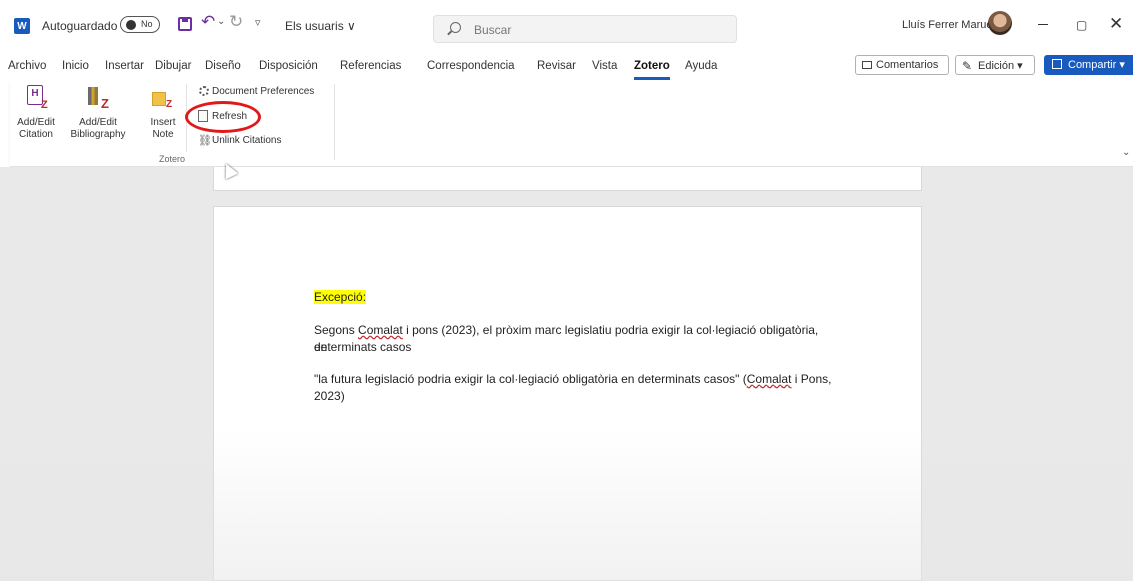 Image resolution: width=1133 pixels, height=581 pixels. I want to click on tab-vista: Vista, so click(604, 66).